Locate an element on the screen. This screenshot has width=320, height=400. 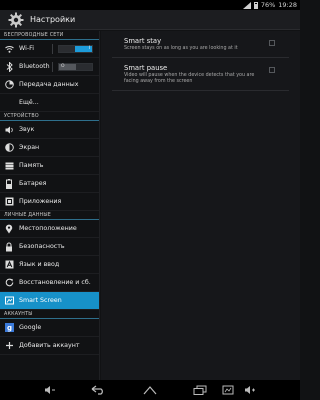
volume-down-icon is located at coordinates (50, 390).